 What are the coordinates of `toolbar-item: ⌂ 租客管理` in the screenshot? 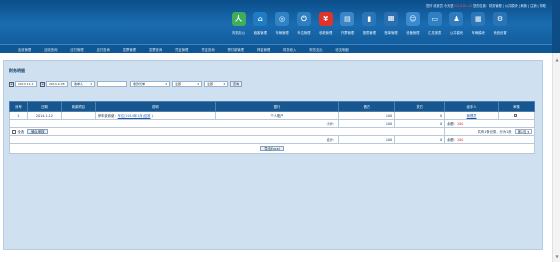 It's located at (260, 23).